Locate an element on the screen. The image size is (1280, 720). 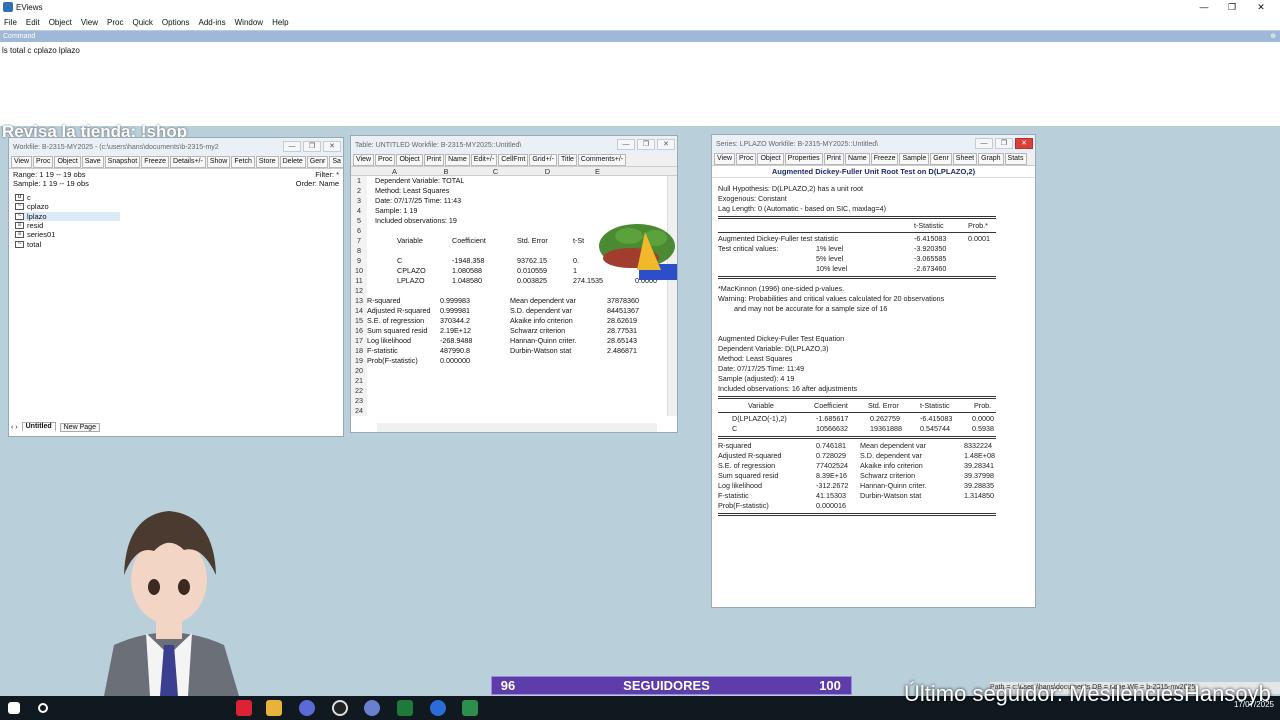
horizontal-scrollbar is located at coordinates (517, 427).